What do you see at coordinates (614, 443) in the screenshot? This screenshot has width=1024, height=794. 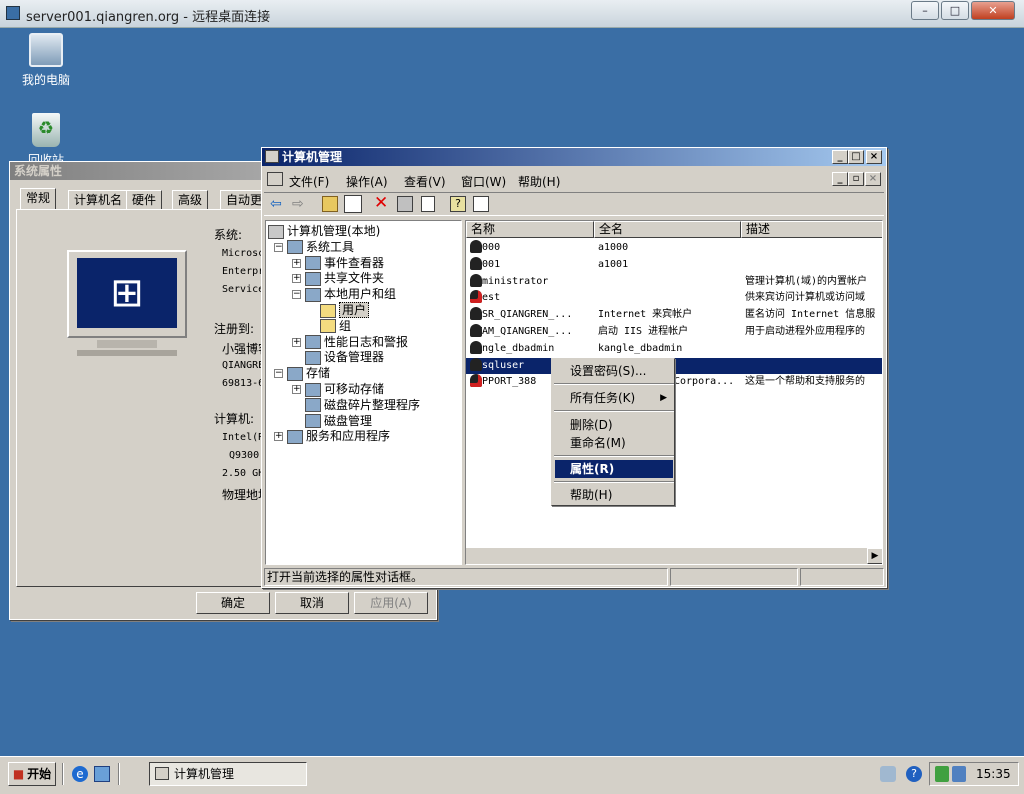 I see `menu-rename: 重命名(M)` at bounding box center [614, 443].